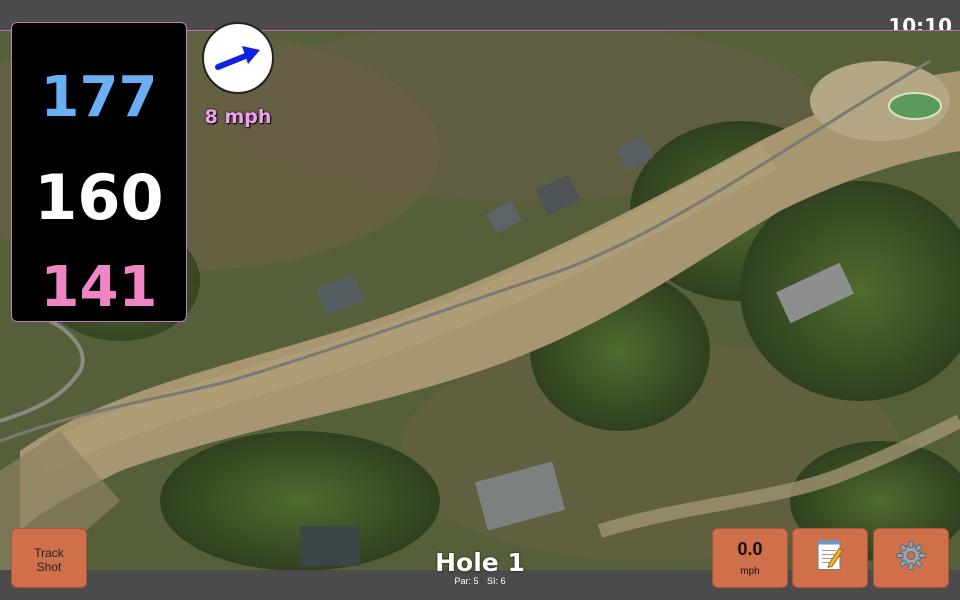 This screenshot has height=600, width=960. What do you see at coordinates (496, 581) in the screenshot?
I see `hole-si: SI: 6` at bounding box center [496, 581].